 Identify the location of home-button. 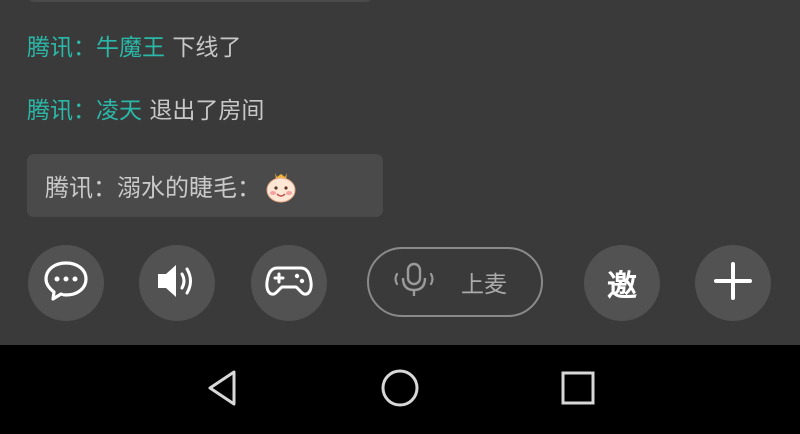
(400, 390).